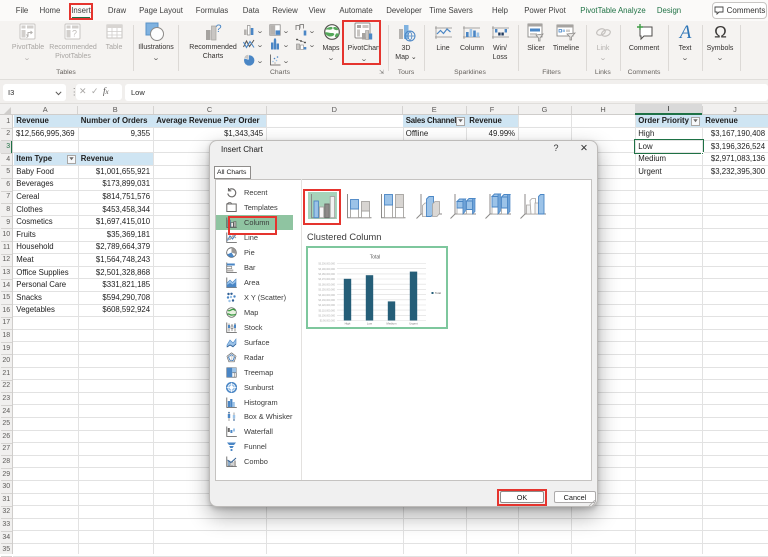  What do you see at coordinates (327, 321) in the screenshot?
I see `svg-text: $3,90,000,000` at bounding box center [327, 321].